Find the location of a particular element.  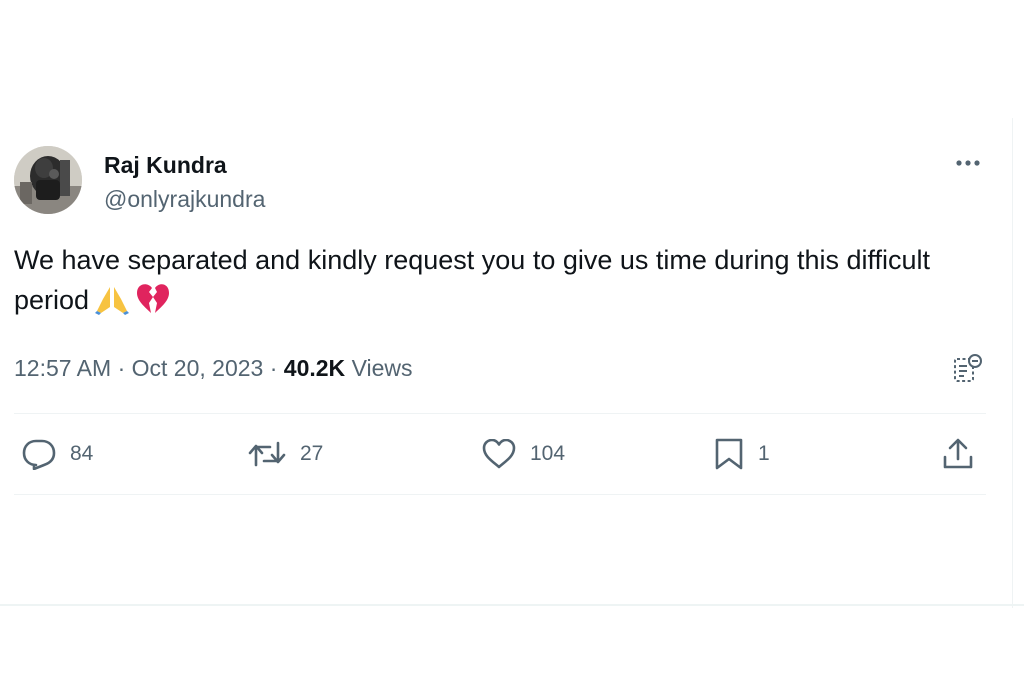

more-options-button is located at coordinates (968, 163).